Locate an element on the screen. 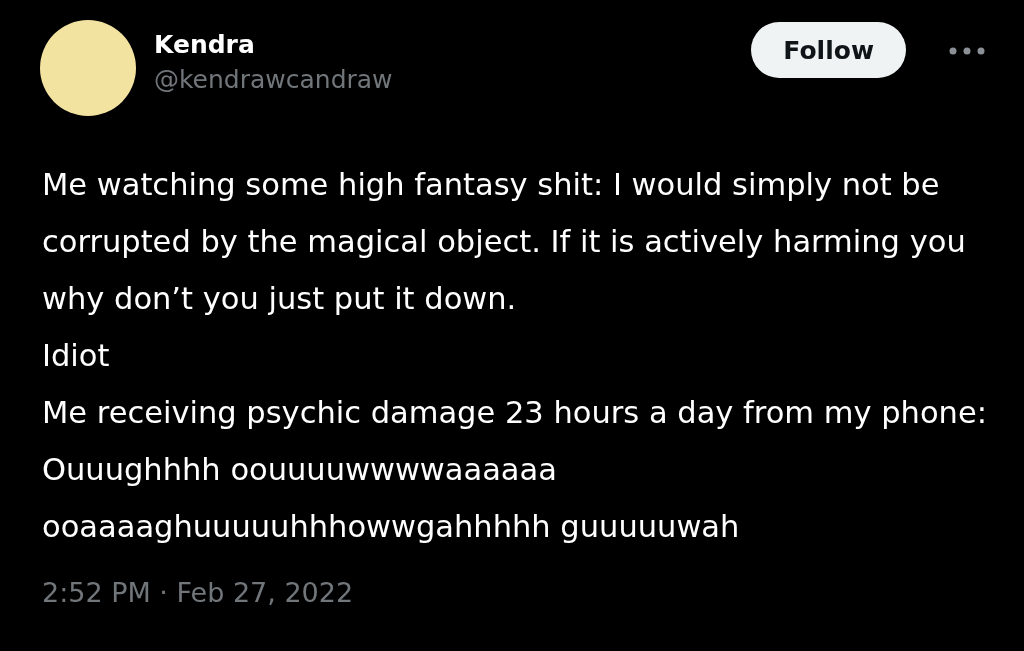 The height and width of the screenshot is (651, 1024). more-options-icon is located at coordinates (967, 51).